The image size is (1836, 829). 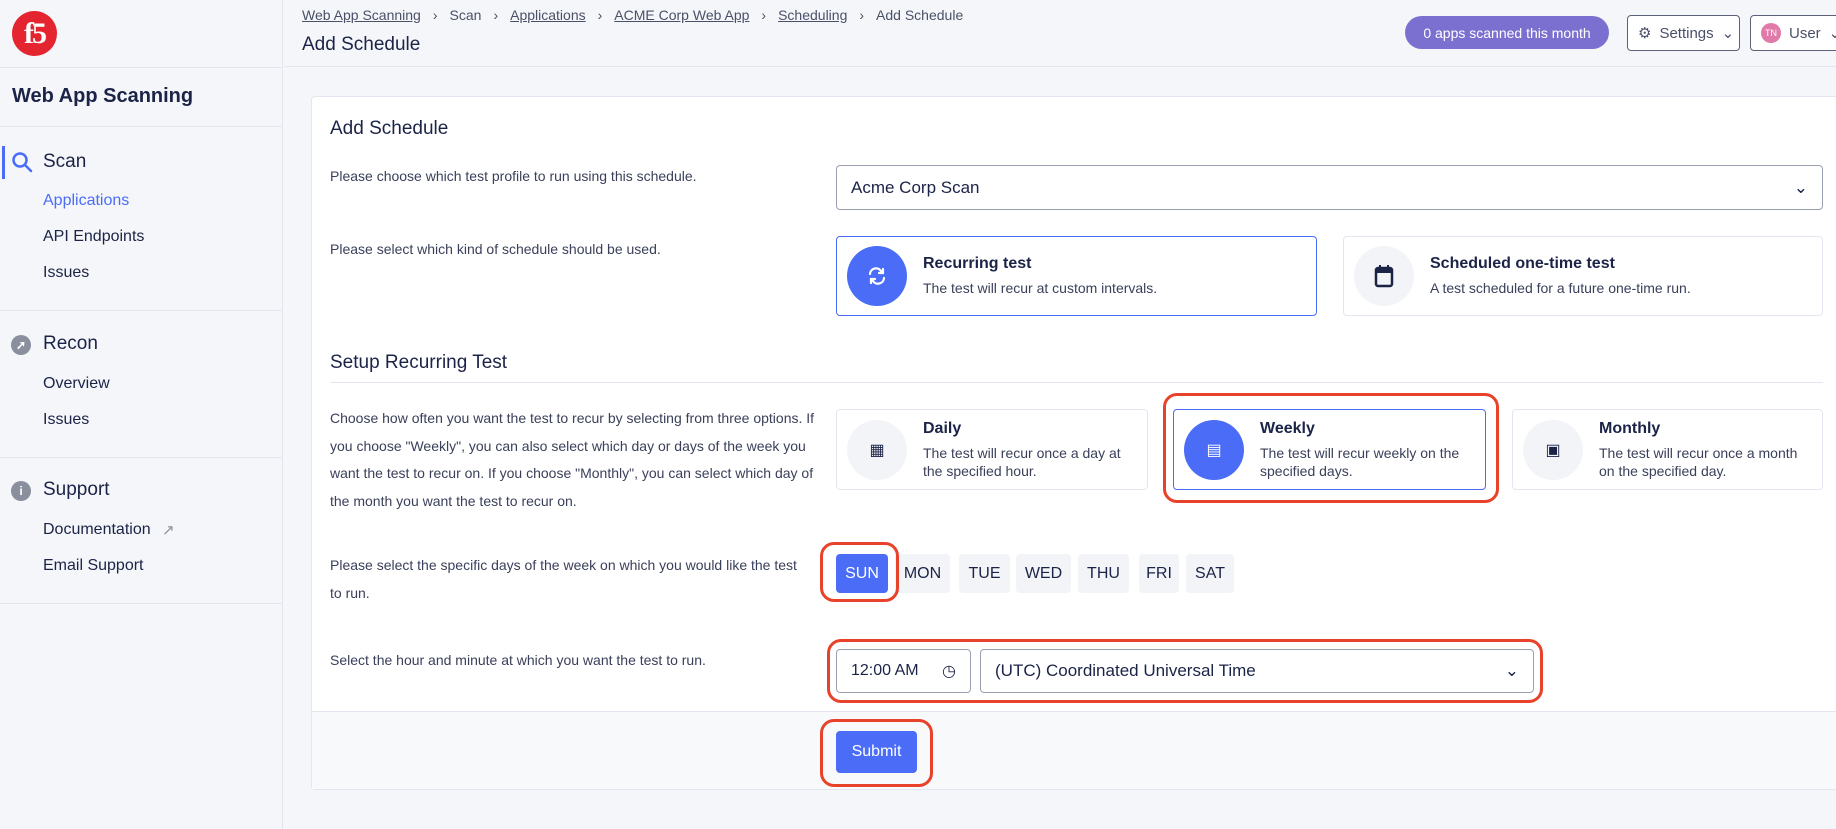 I want to click on option-title: Recurring test, so click(x=977, y=263).